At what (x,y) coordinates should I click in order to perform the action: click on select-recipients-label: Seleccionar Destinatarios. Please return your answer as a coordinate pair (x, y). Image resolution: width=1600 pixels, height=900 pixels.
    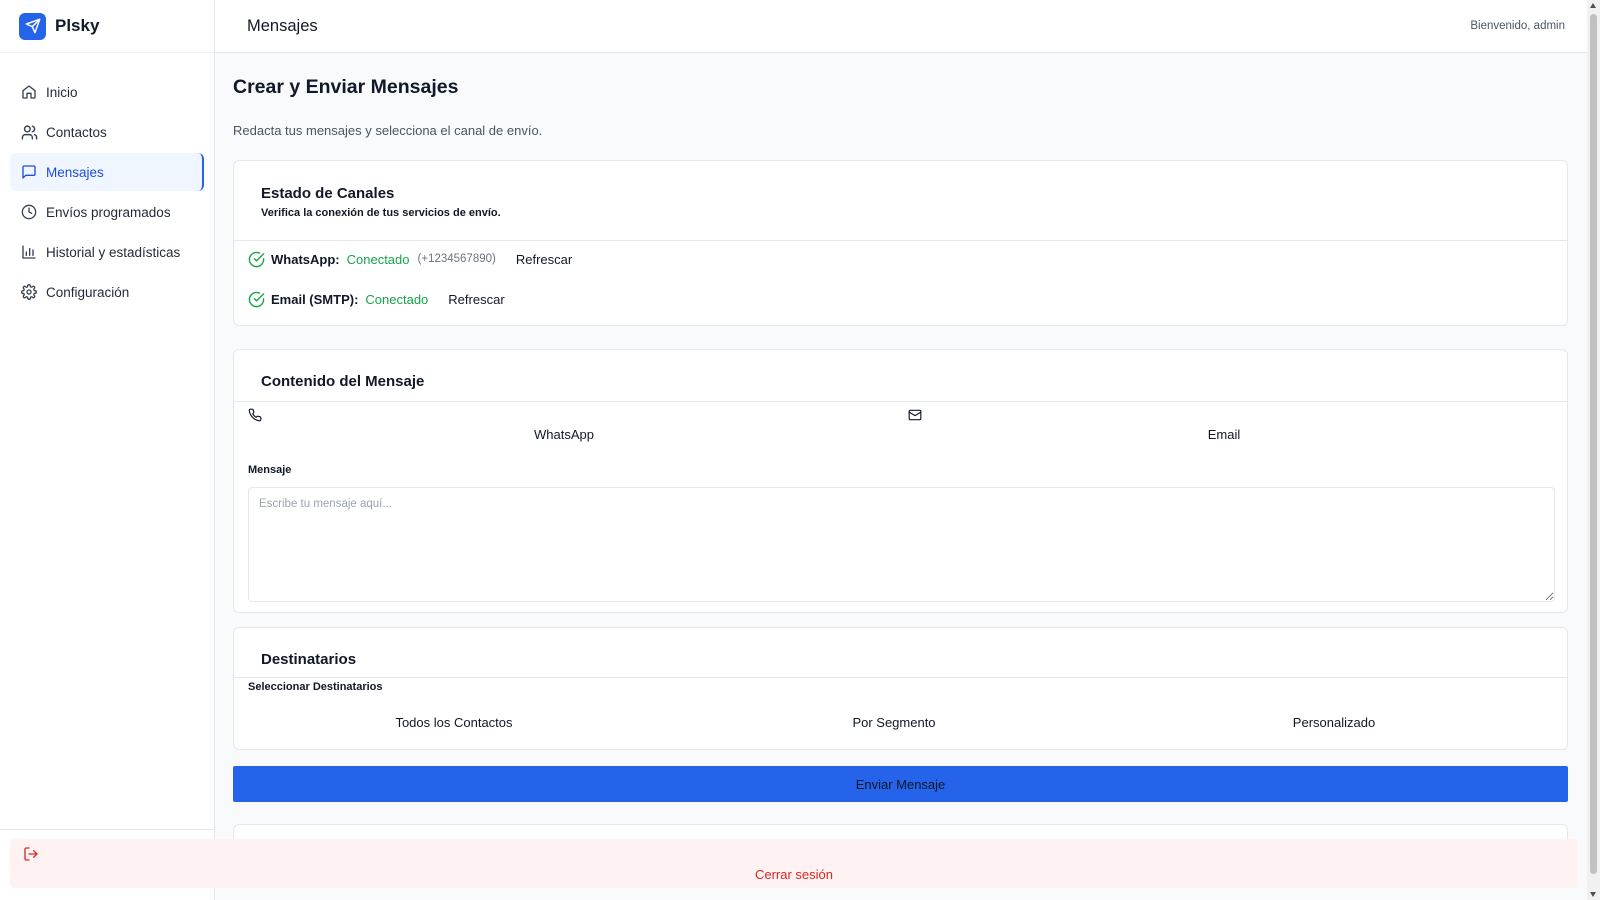
    Looking at the image, I should click on (315, 687).